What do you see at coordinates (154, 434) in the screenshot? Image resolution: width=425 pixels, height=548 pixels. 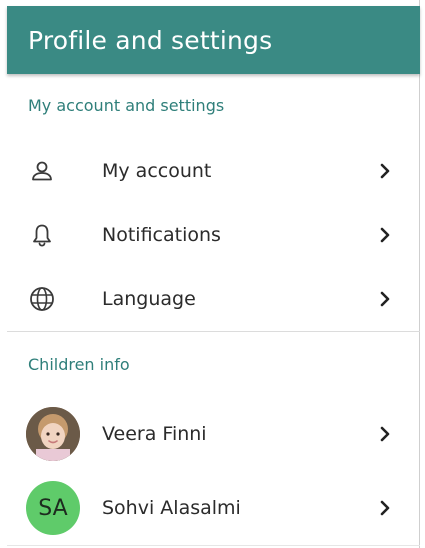 I see `child-name: Veera Finni` at bounding box center [154, 434].